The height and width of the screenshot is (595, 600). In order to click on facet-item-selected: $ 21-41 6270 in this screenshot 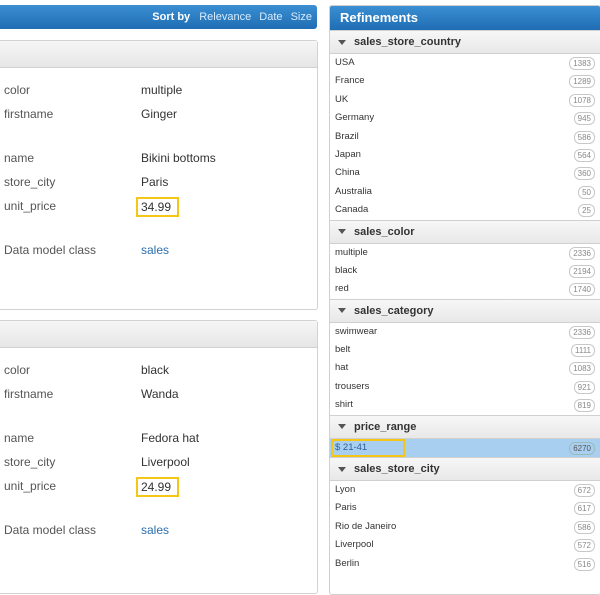, I will do `click(465, 448)`.